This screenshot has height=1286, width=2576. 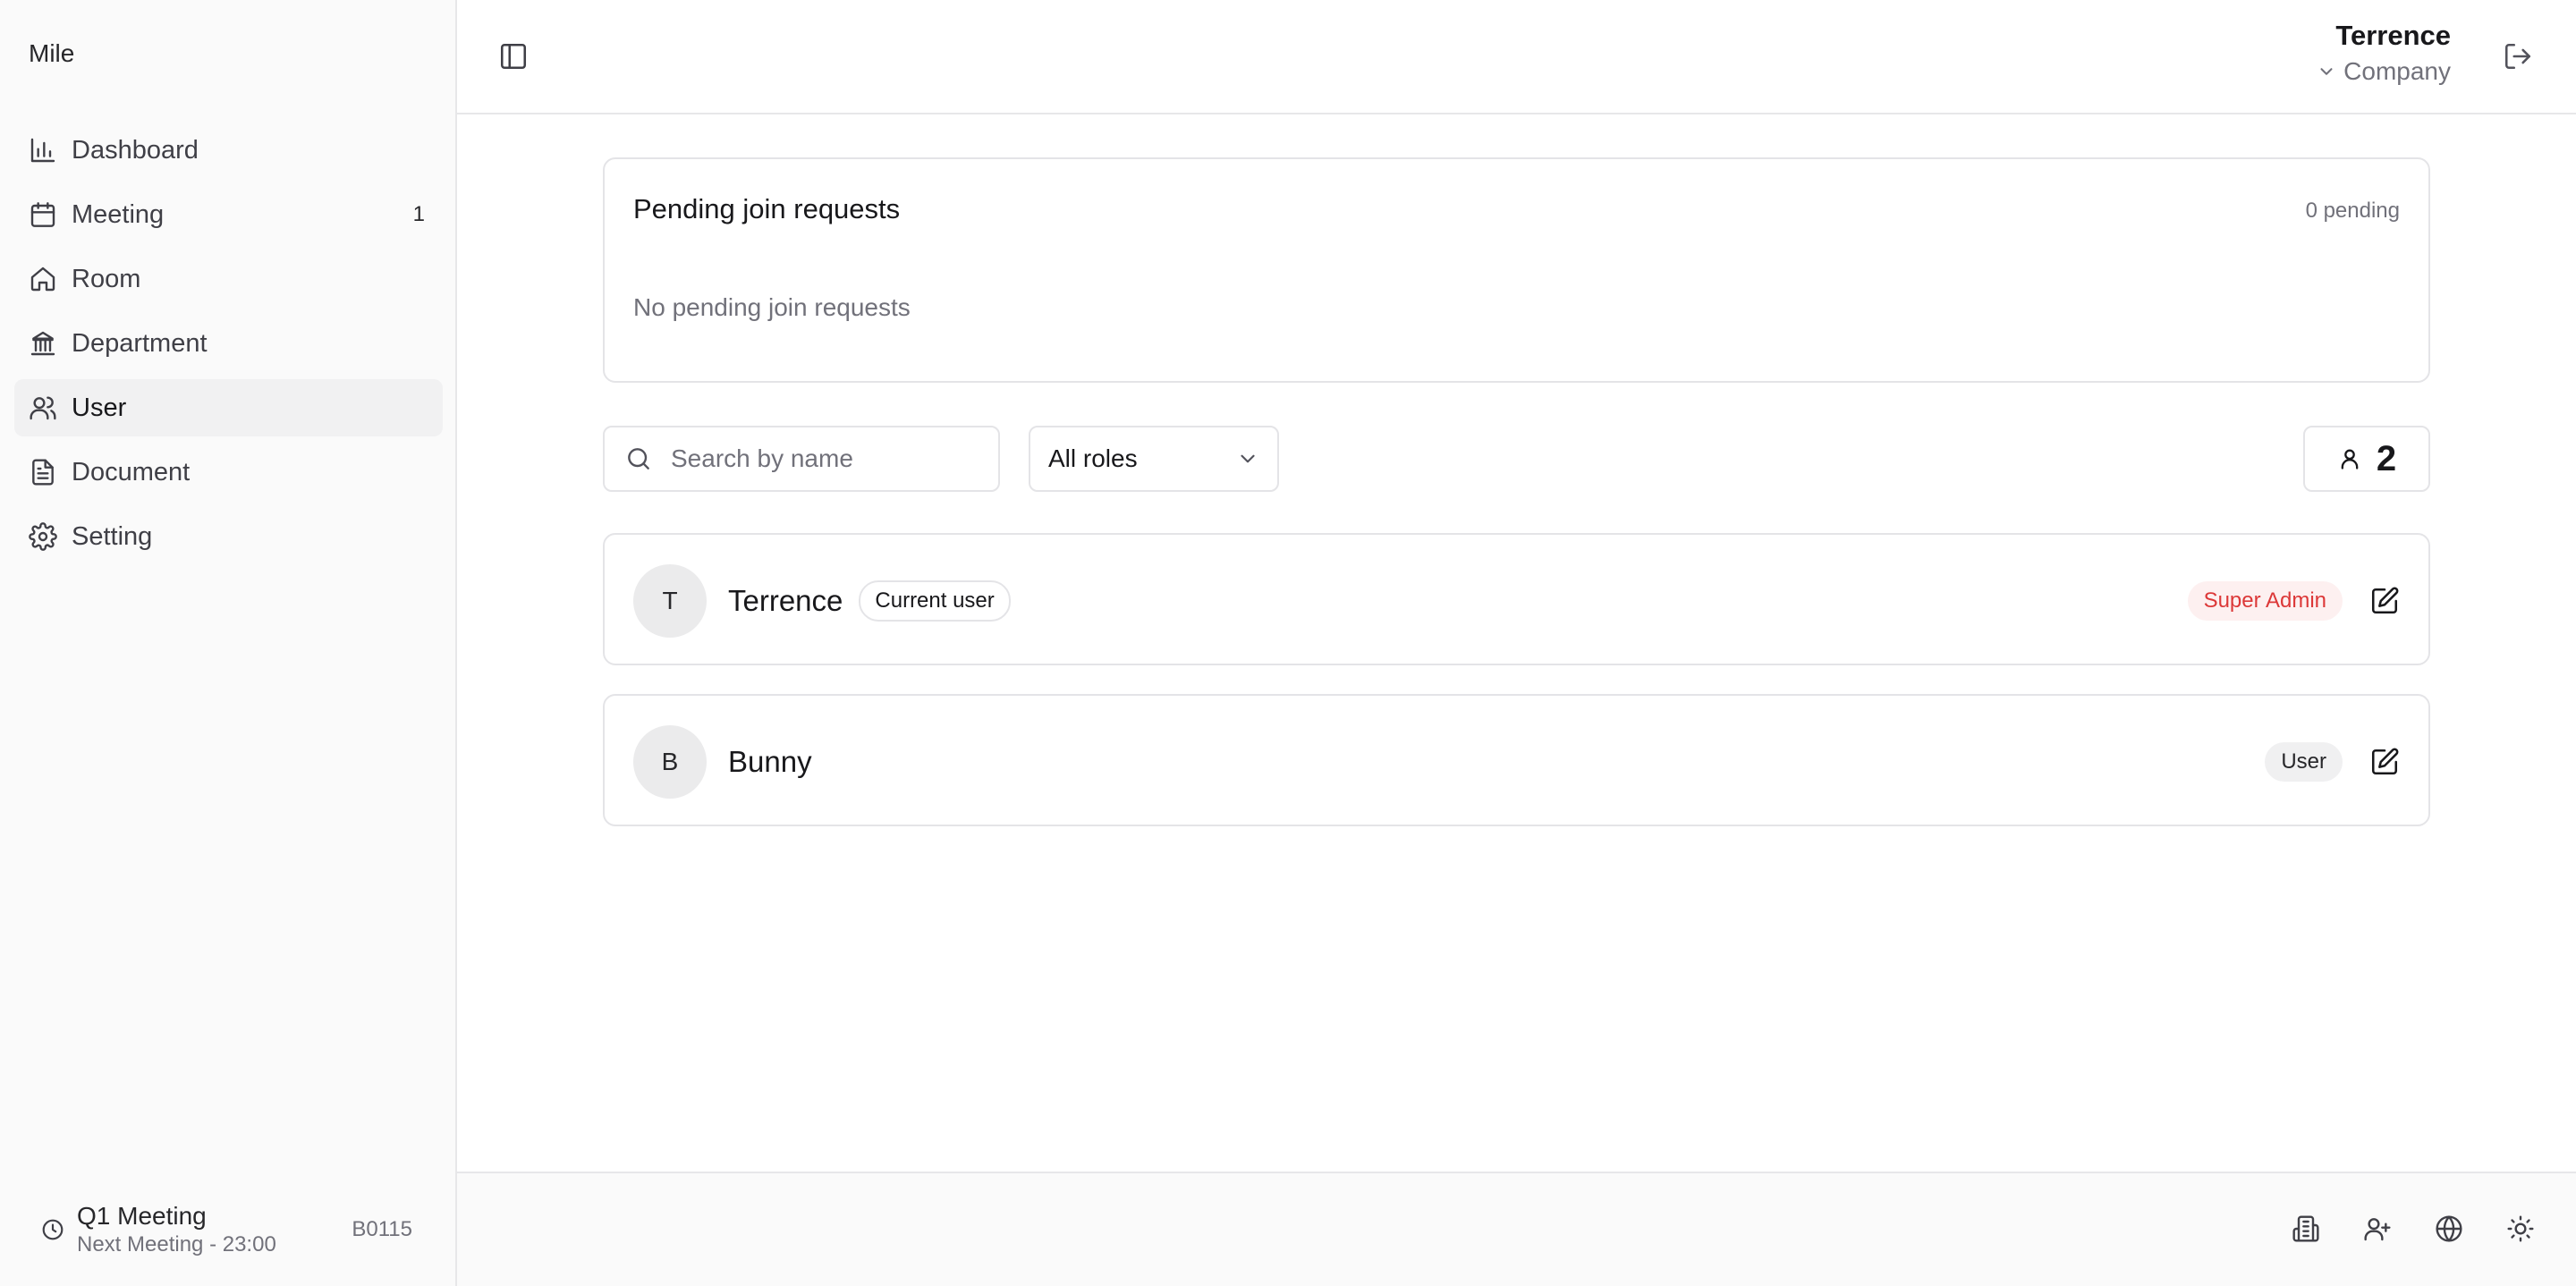 I want to click on next-meeting-widget: Q1 Meeting Next Meeting - 23:00 B0115, so click(x=227, y=1229).